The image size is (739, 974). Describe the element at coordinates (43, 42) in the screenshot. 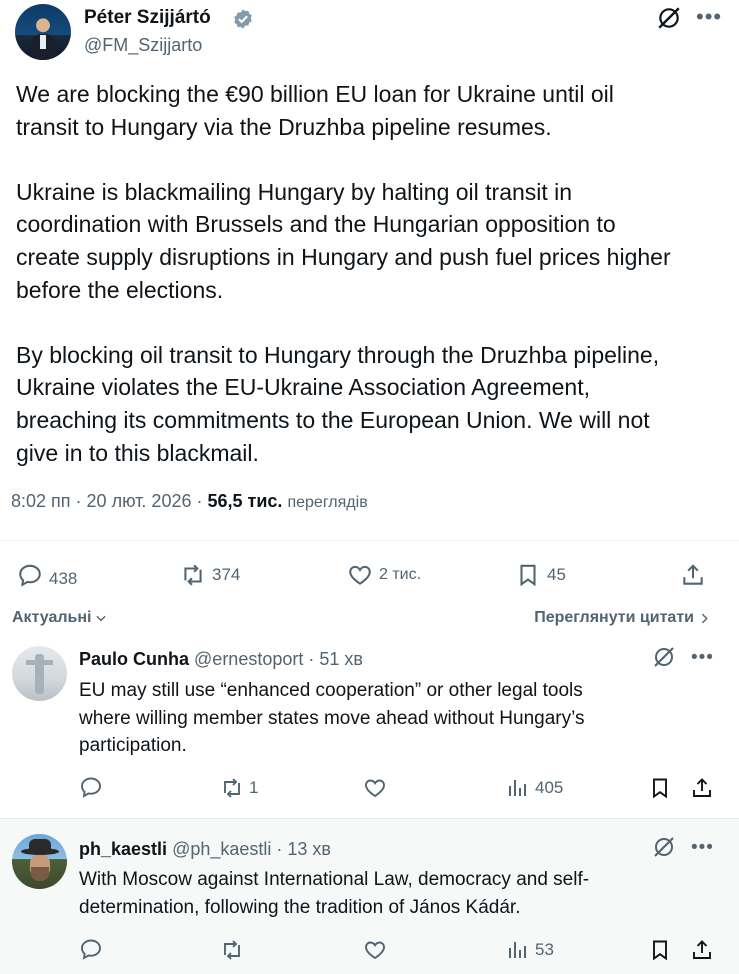

I see `avatar-shirt` at that location.